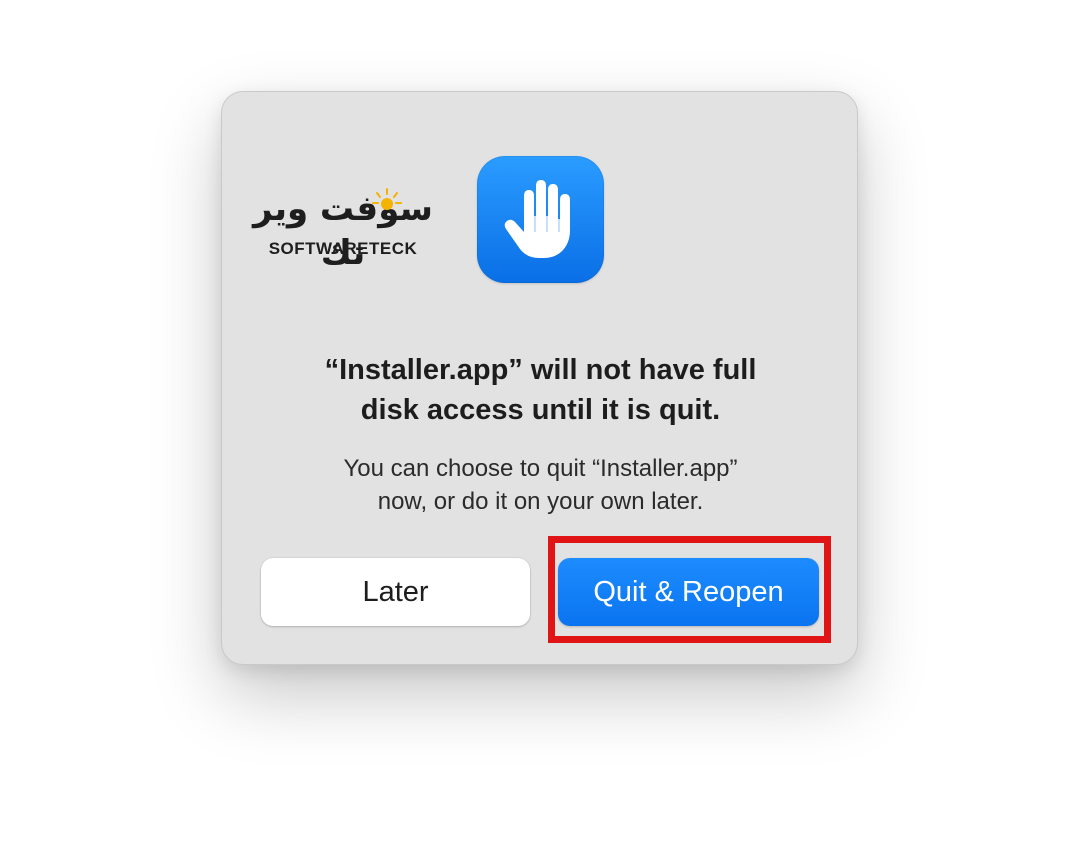 This screenshot has height=846, width=1080. What do you see at coordinates (395, 592) in the screenshot?
I see `later-button: Later` at bounding box center [395, 592].